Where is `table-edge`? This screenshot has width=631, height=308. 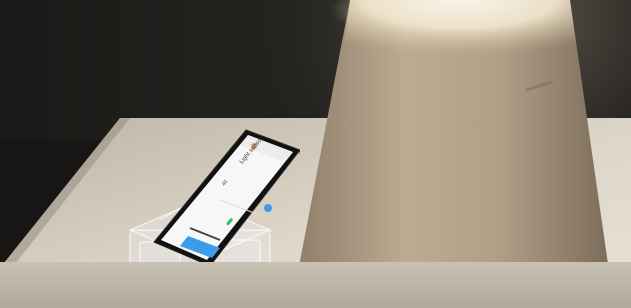
table-edge is located at coordinates (315, 285).